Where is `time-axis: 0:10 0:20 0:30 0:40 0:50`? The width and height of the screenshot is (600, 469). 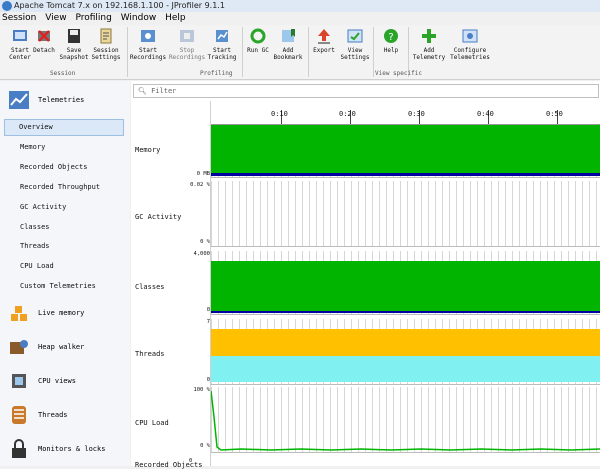
time-axis: 0:10 0:20 0:30 0:40 0:50 is located at coordinates (405, 113).